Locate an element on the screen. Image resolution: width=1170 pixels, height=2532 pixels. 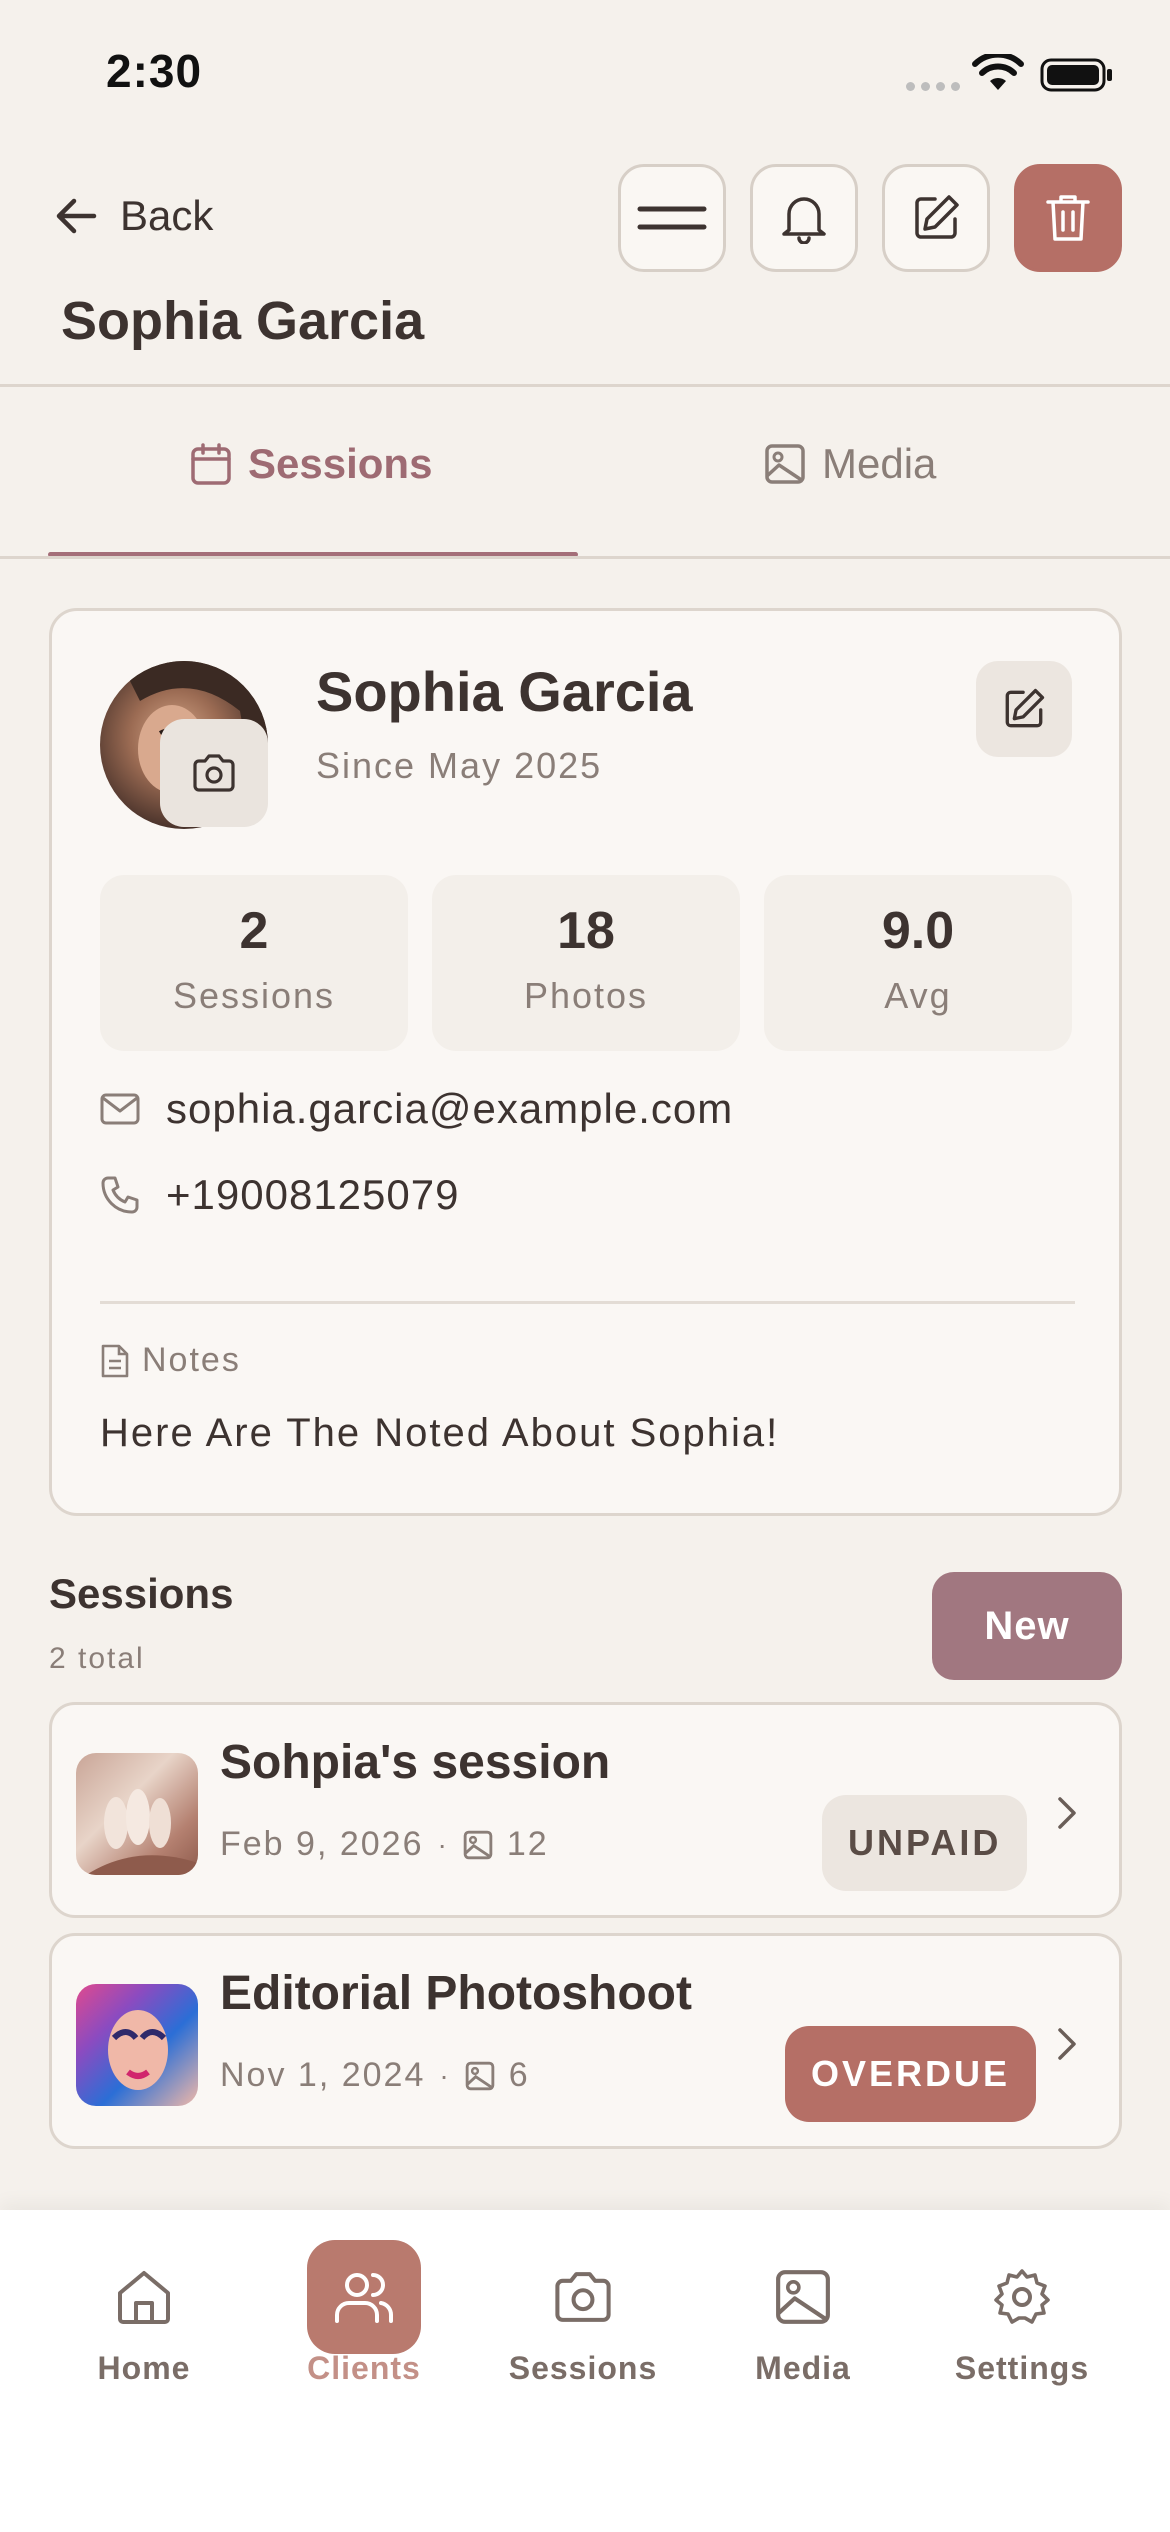
new-session-button: New is located at coordinates (1027, 1626).